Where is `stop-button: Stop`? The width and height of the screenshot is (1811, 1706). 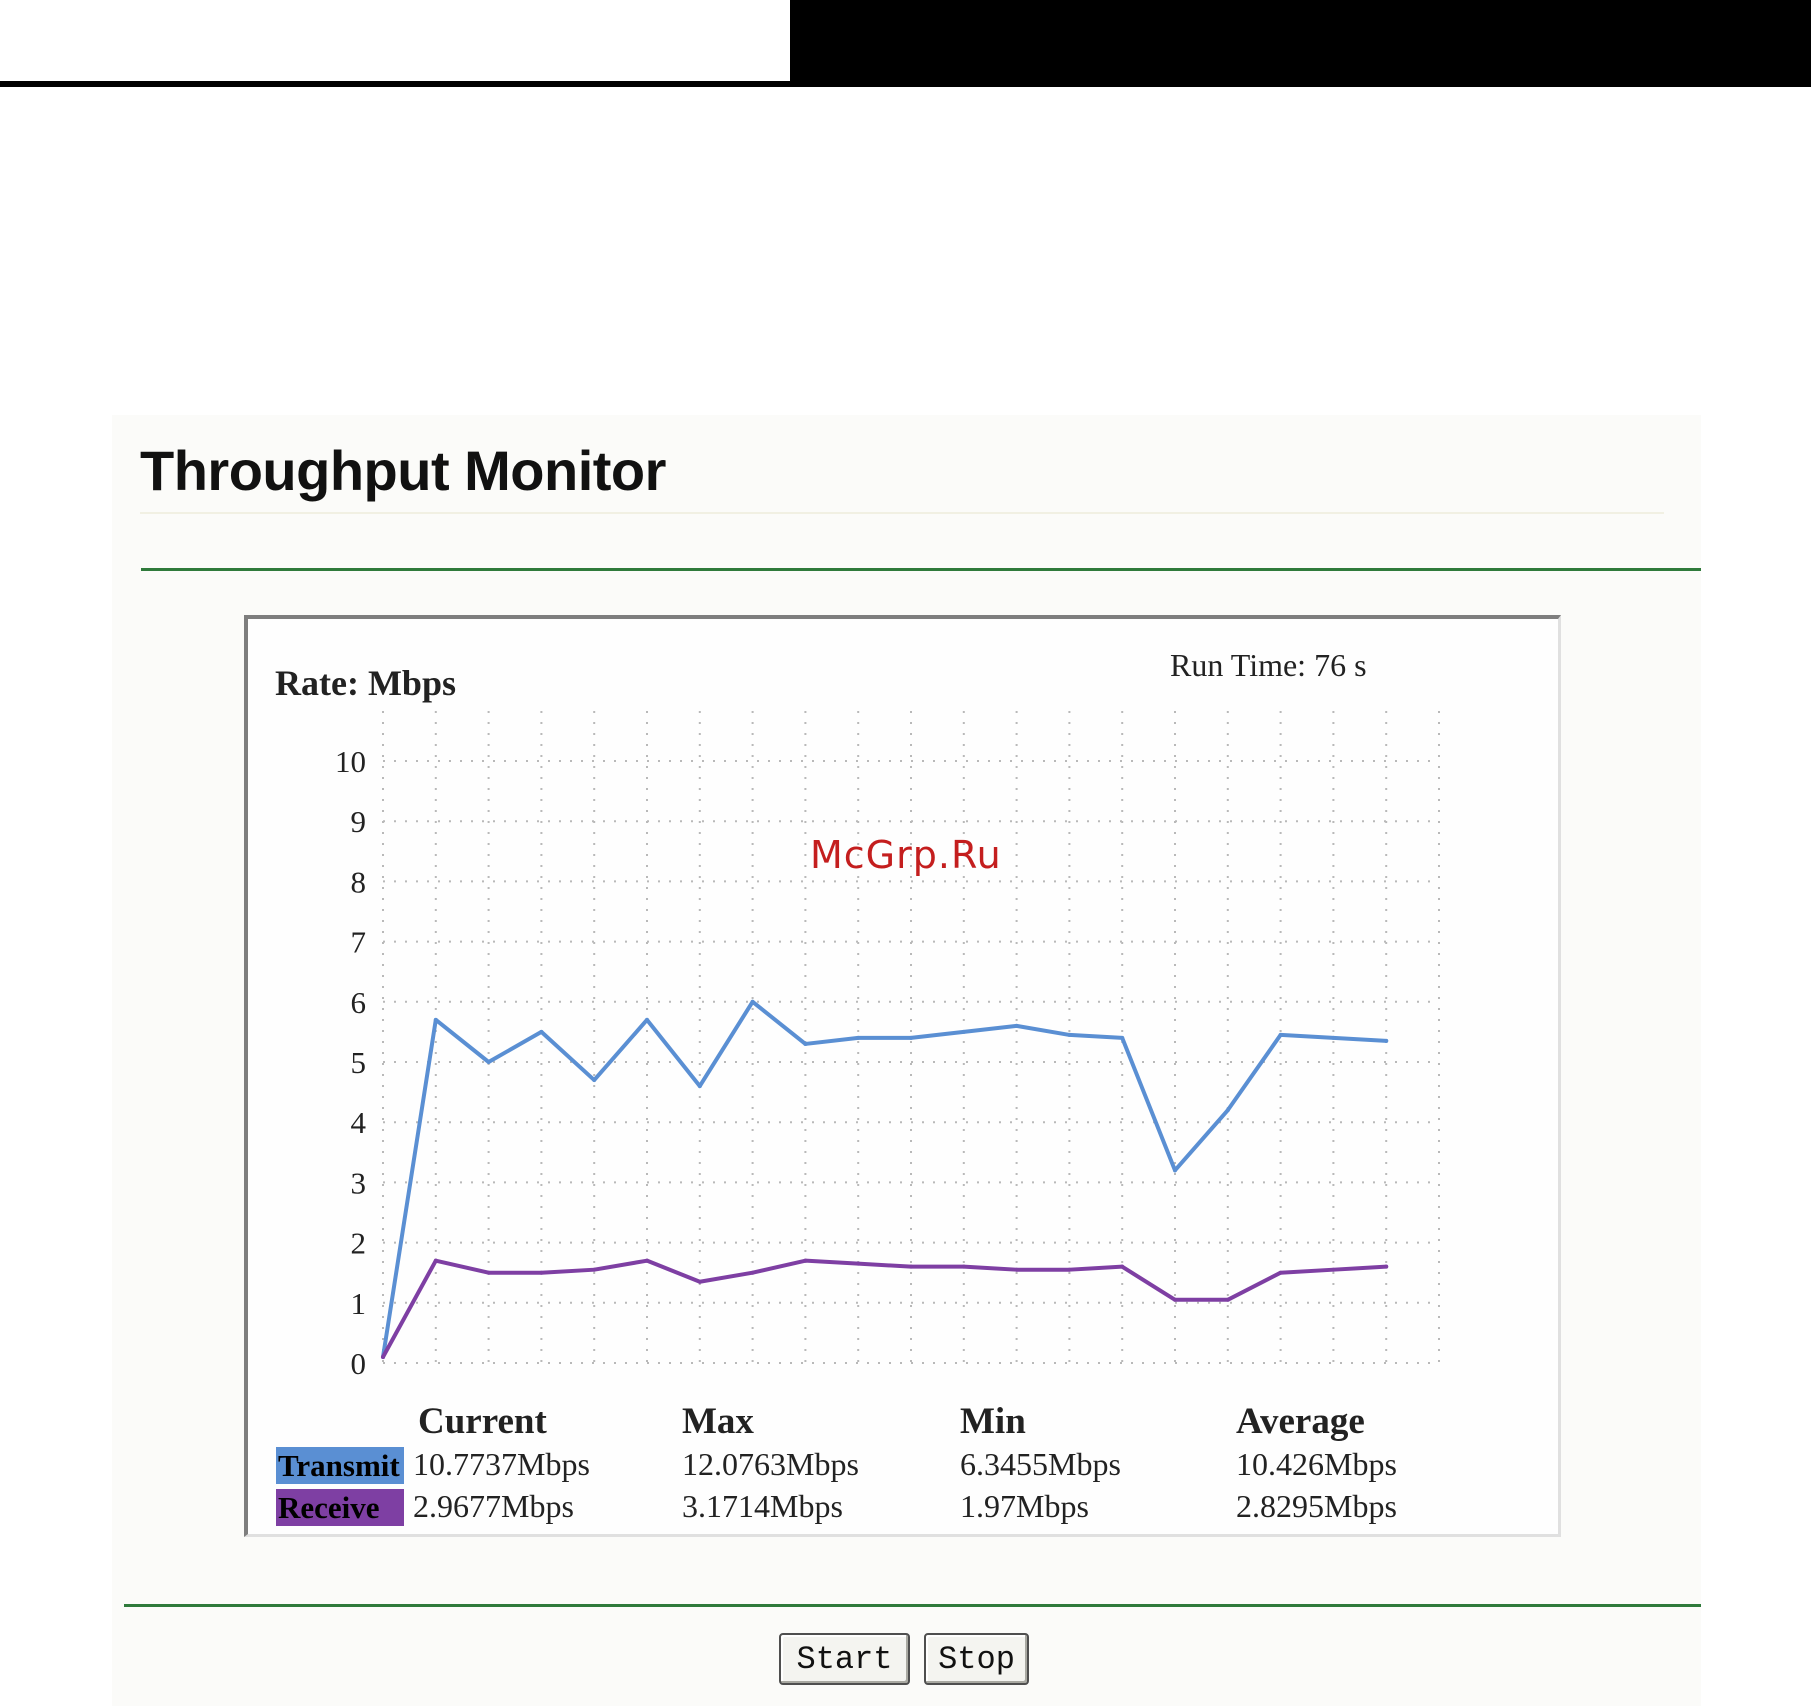 stop-button: Stop is located at coordinates (976, 1659).